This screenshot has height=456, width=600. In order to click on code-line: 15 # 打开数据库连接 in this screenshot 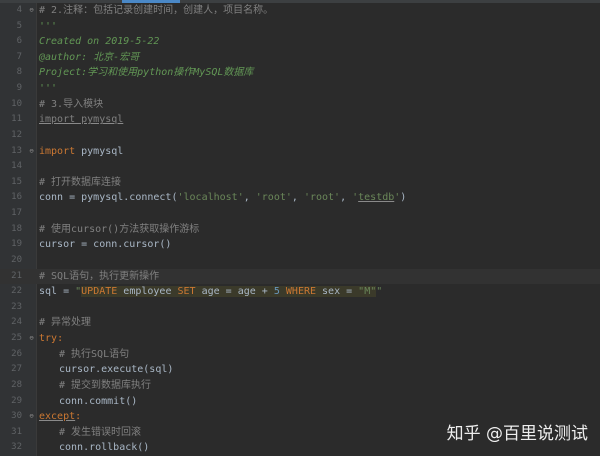, I will do `click(300, 183)`.